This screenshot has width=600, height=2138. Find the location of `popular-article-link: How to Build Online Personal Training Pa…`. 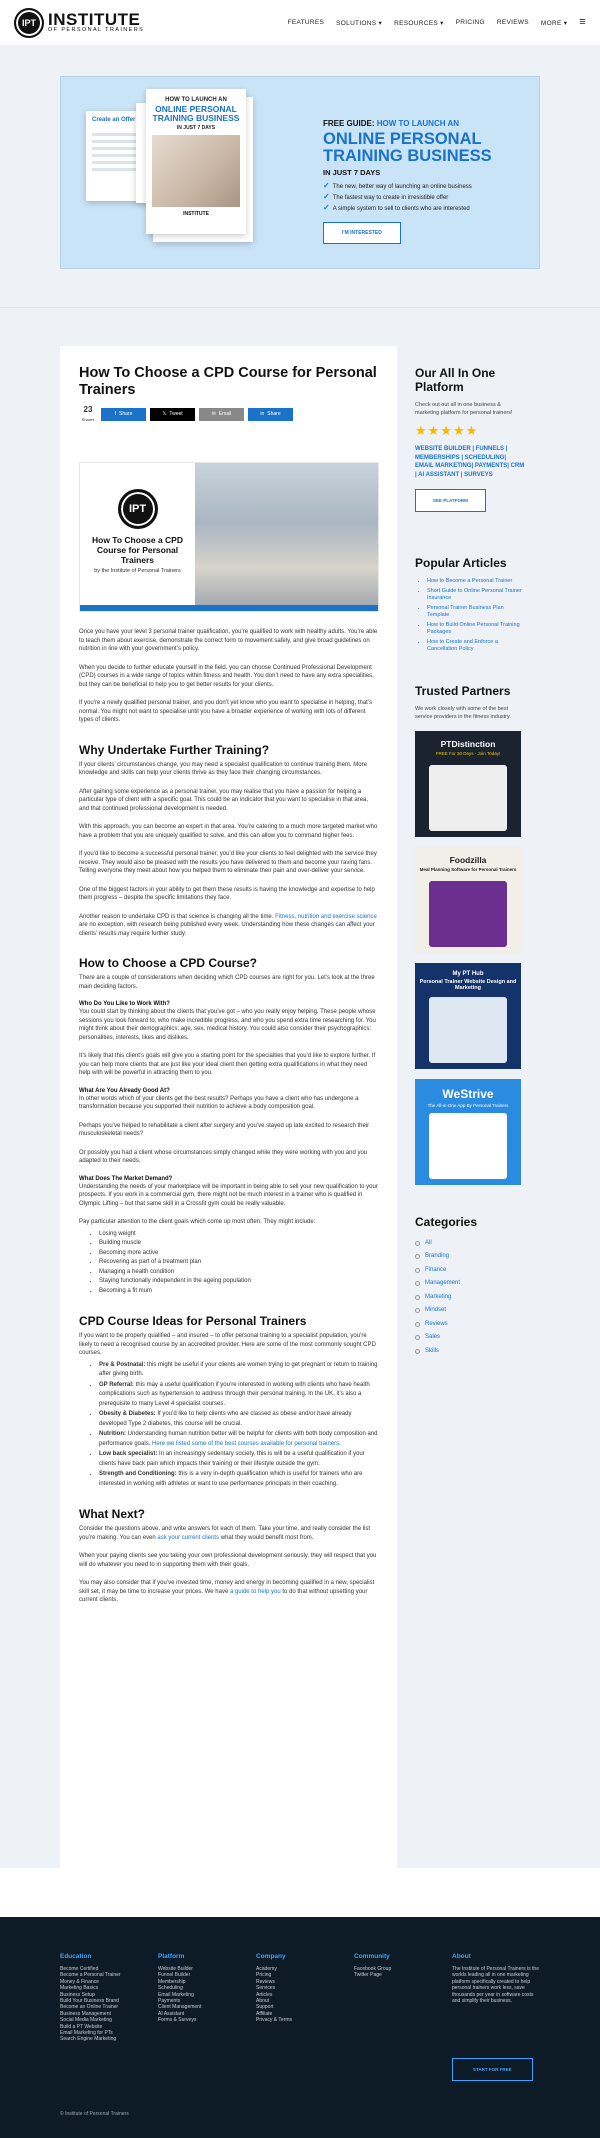

popular-article-link: How to Build Online Personal Training Pa… is located at coordinates (476, 629).